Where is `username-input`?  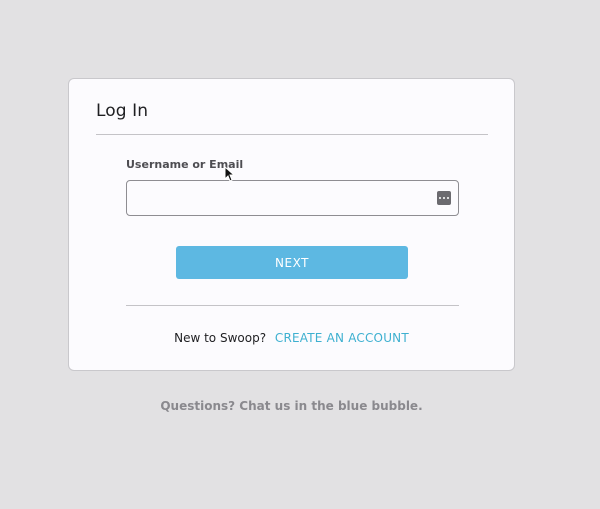 username-input is located at coordinates (292, 198).